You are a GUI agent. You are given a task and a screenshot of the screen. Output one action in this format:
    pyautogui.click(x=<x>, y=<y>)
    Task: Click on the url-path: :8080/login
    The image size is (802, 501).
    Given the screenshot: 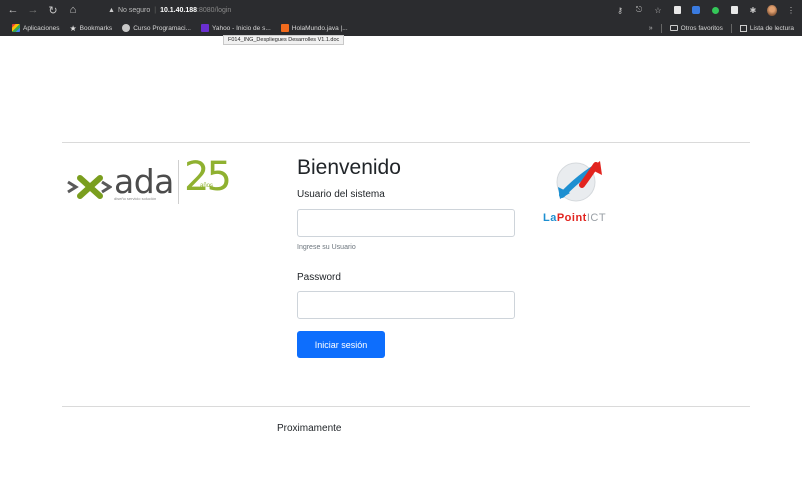 What is the action you would take?
    pyautogui.click(x=214, y=10)
    